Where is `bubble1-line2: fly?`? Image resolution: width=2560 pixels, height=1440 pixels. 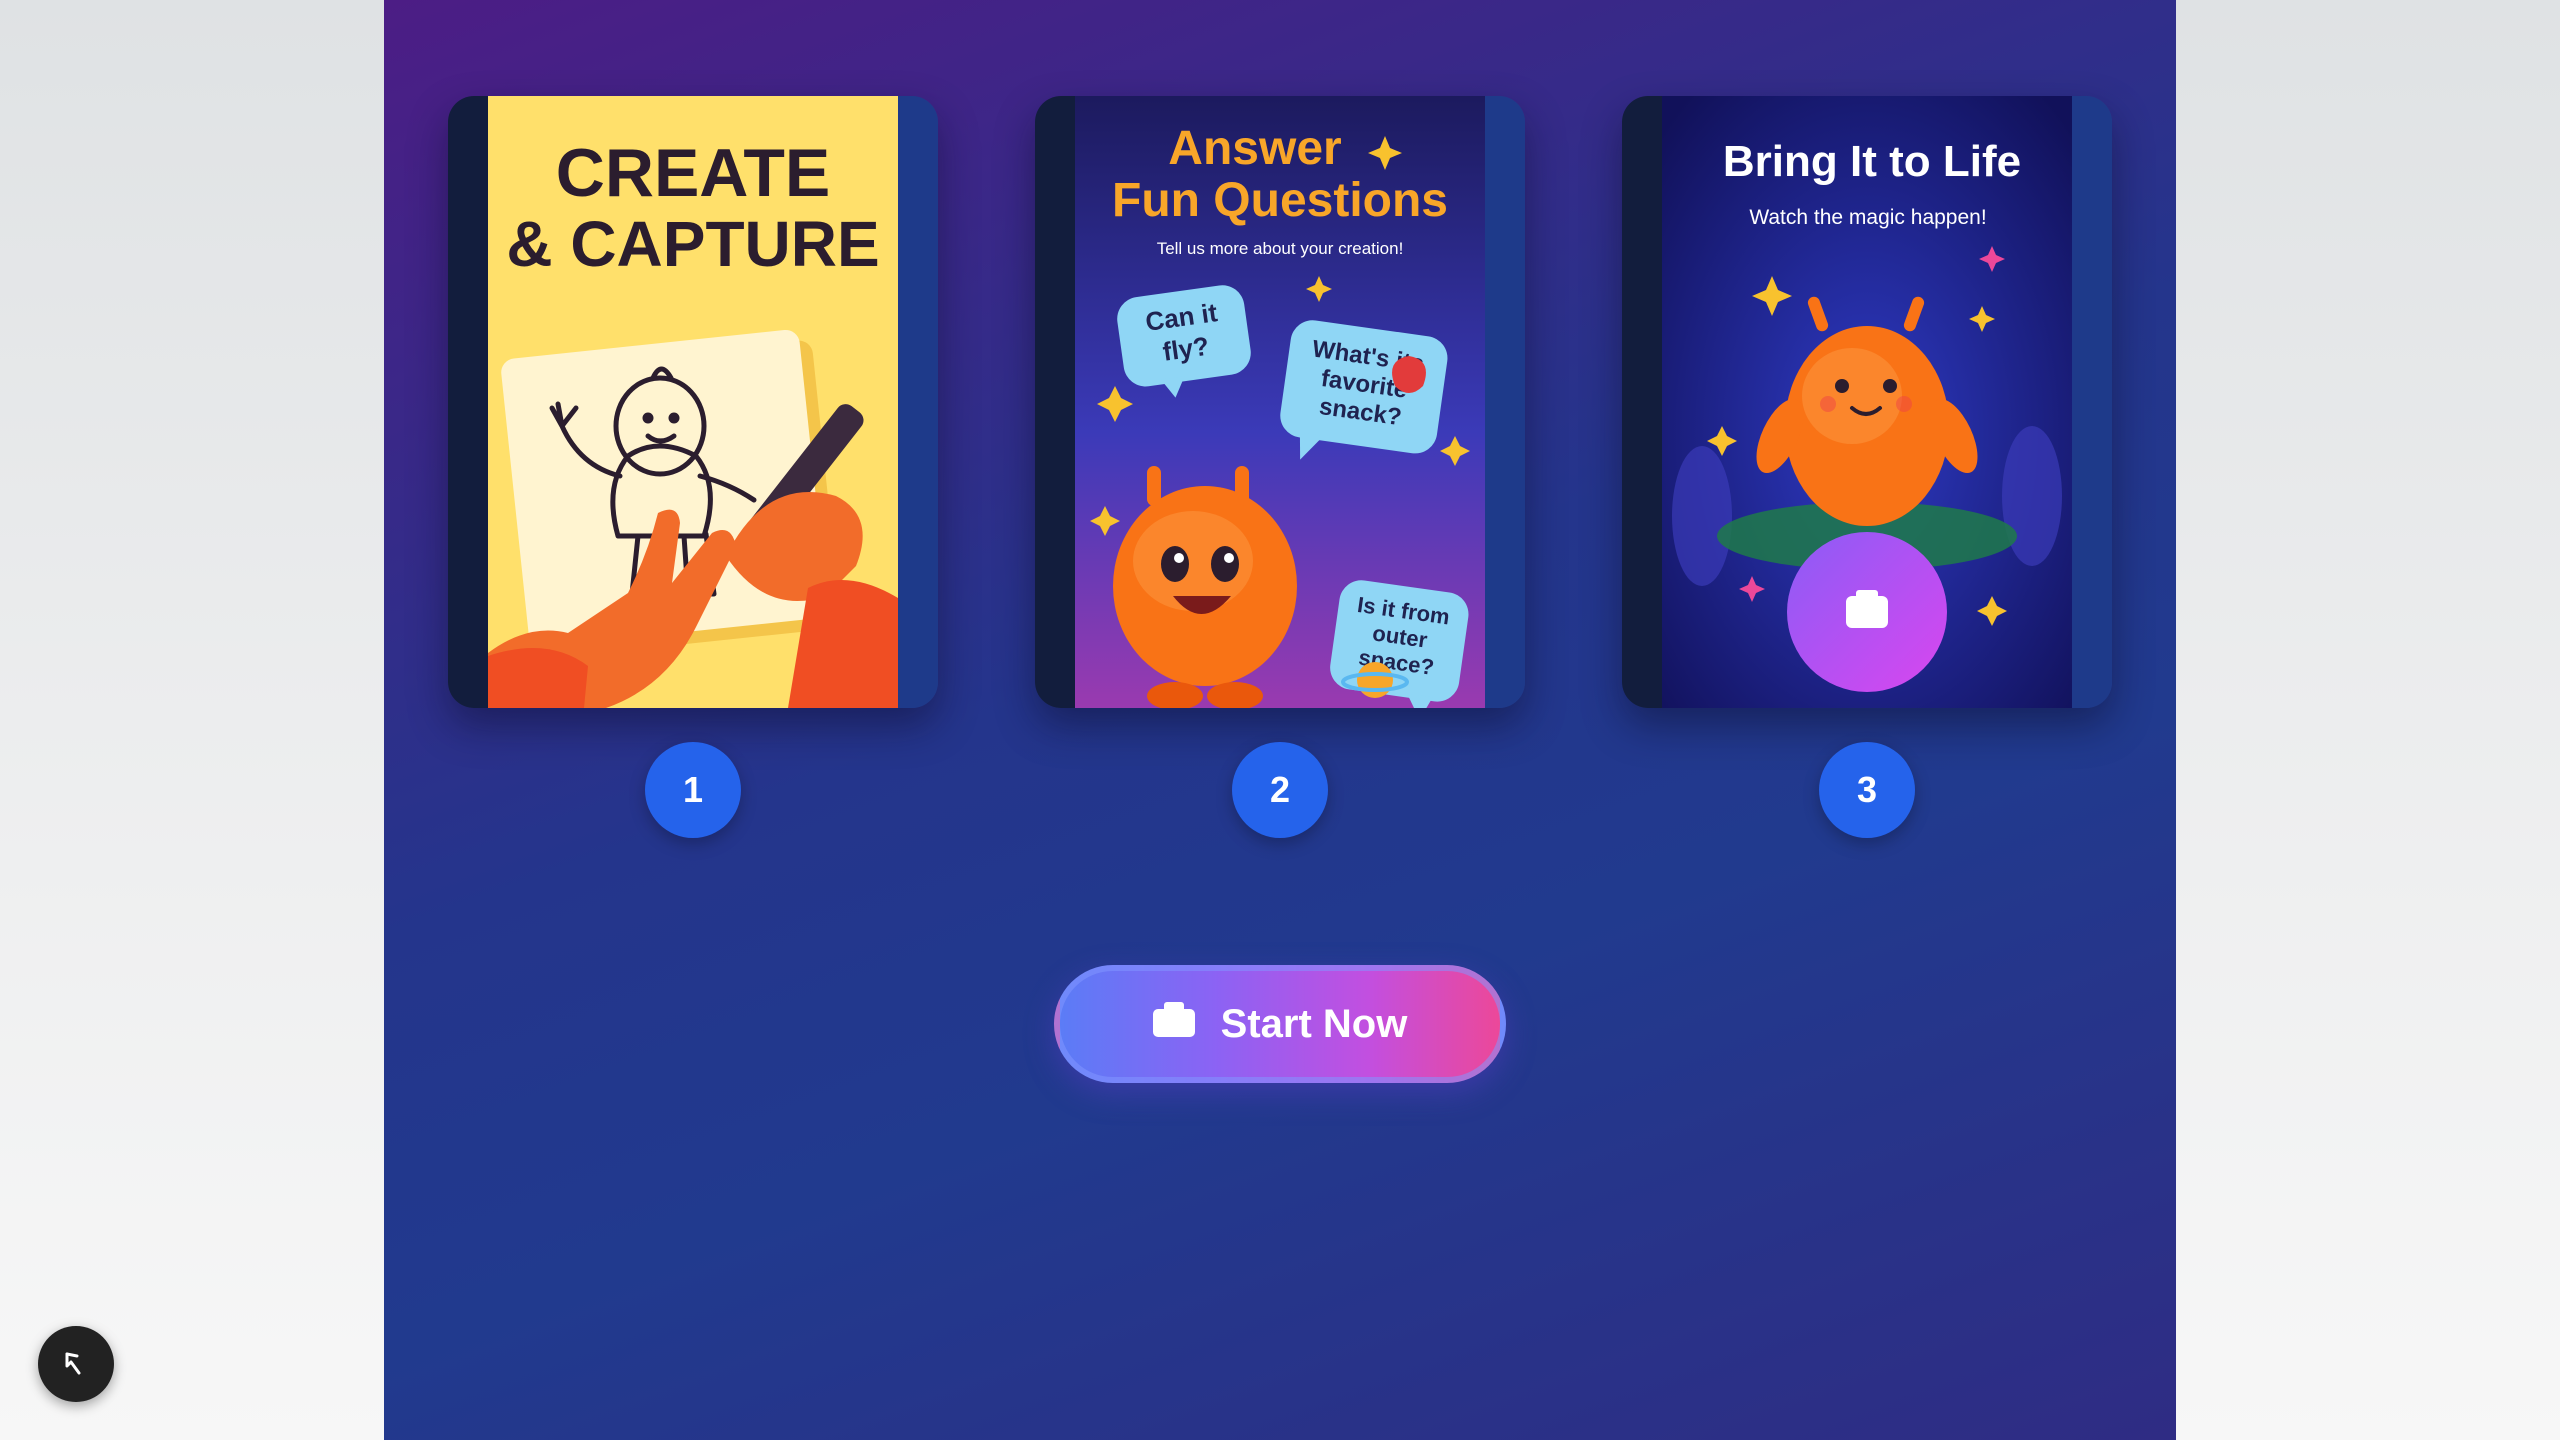
bubble1-line2: fly? is located at coordinates (1186, 349).